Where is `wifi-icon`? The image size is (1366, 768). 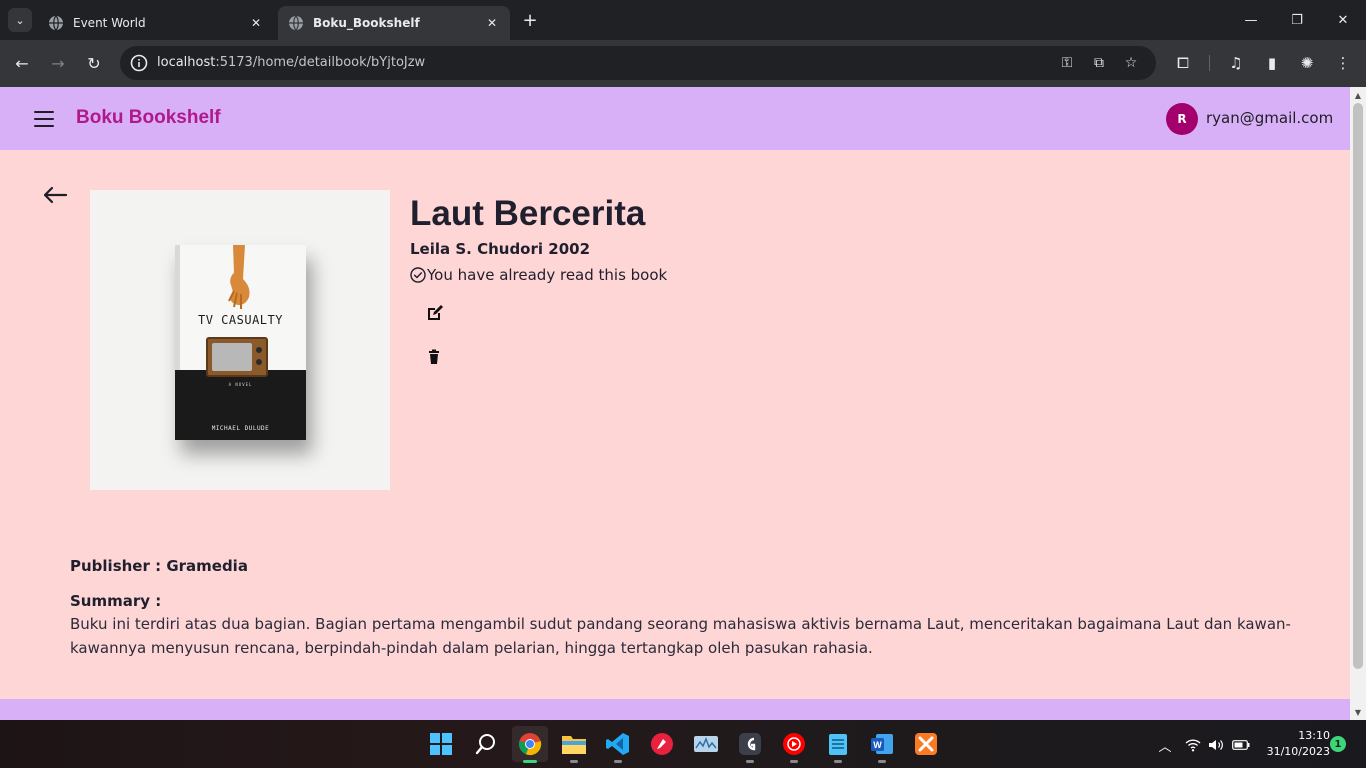
wifi-icon is located at coordinates (1193, 745).